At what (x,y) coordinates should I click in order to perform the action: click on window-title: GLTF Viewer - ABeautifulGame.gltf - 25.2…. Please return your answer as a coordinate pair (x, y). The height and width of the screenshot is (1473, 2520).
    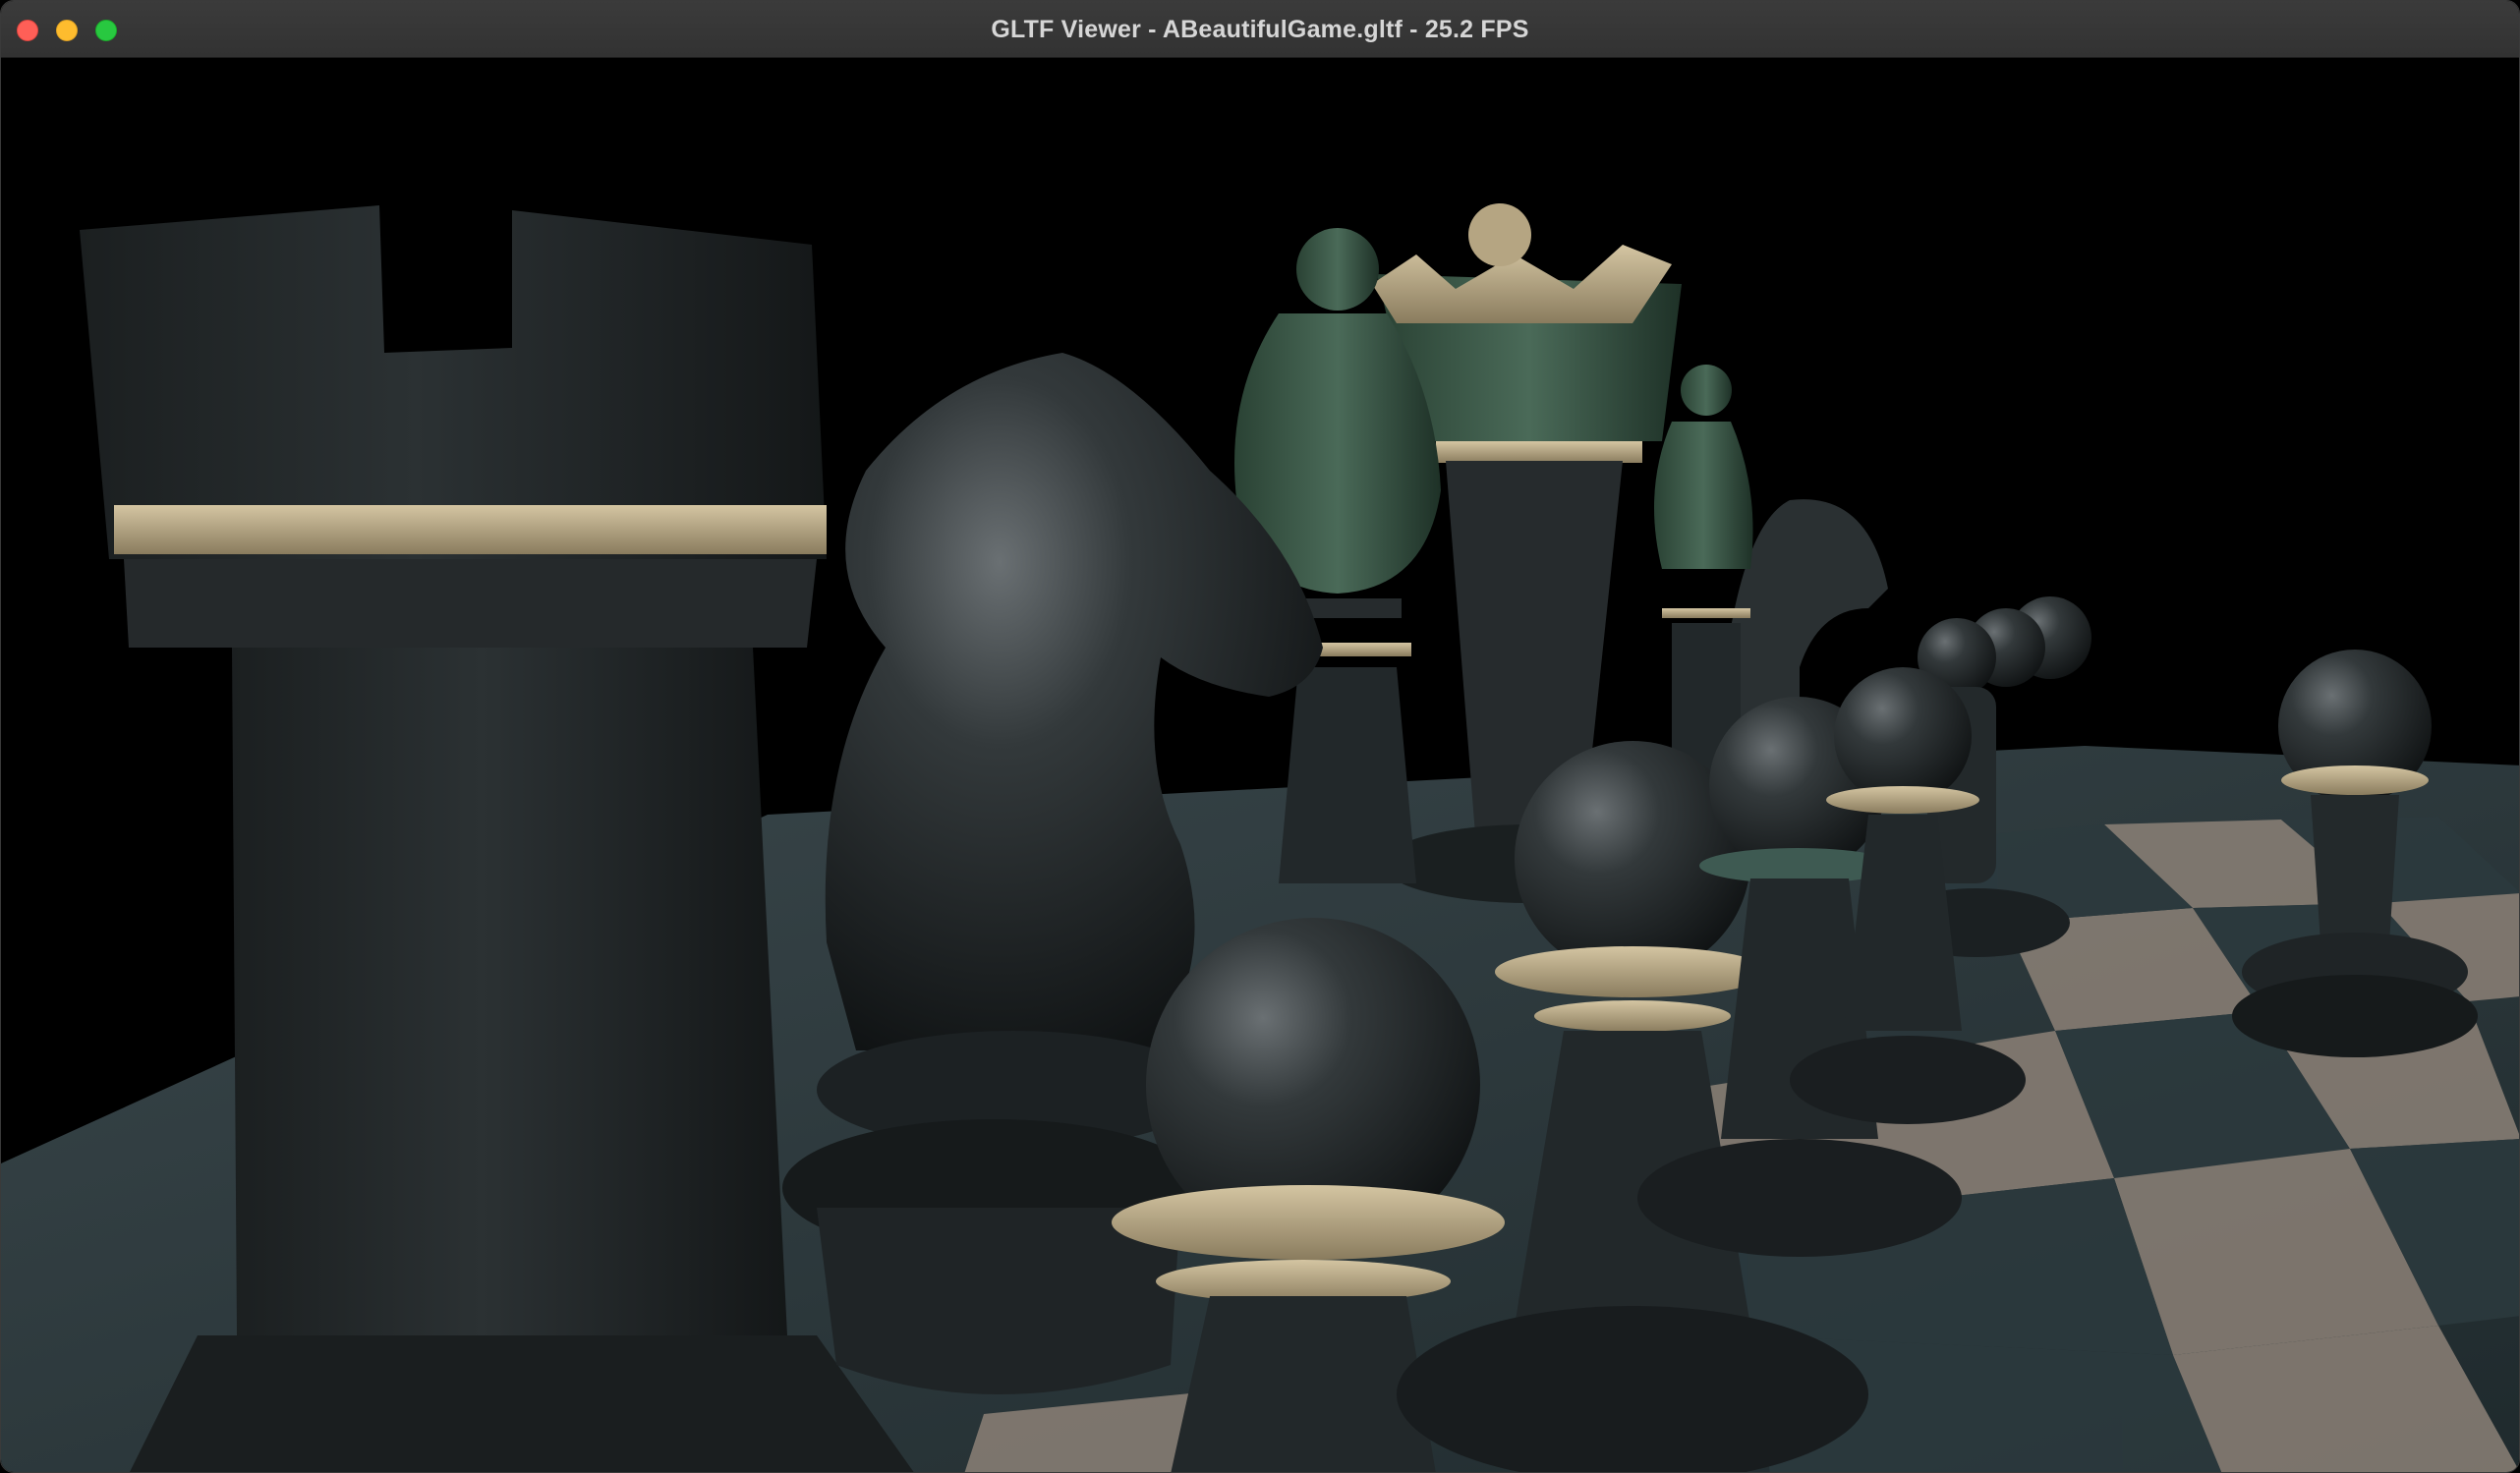
    Looking at the image, I should click on (1260, 29).